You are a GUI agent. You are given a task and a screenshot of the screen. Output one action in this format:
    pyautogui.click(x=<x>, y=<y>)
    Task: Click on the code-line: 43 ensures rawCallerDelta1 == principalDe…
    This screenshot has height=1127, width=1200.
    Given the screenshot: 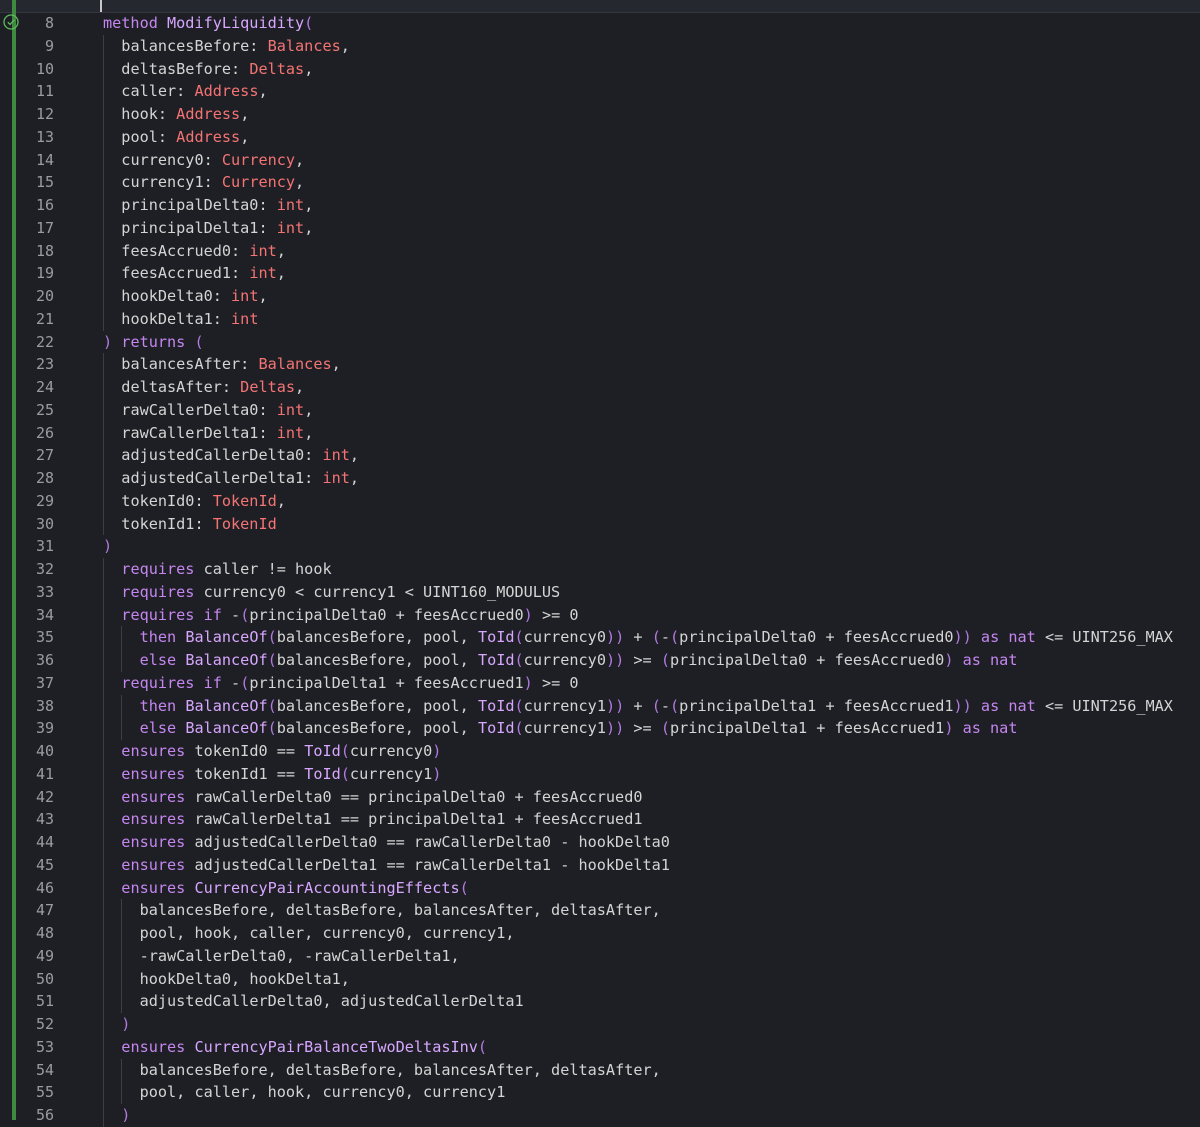 What is the action you would take?
    pyautogui.click(x=600, y=819)
    